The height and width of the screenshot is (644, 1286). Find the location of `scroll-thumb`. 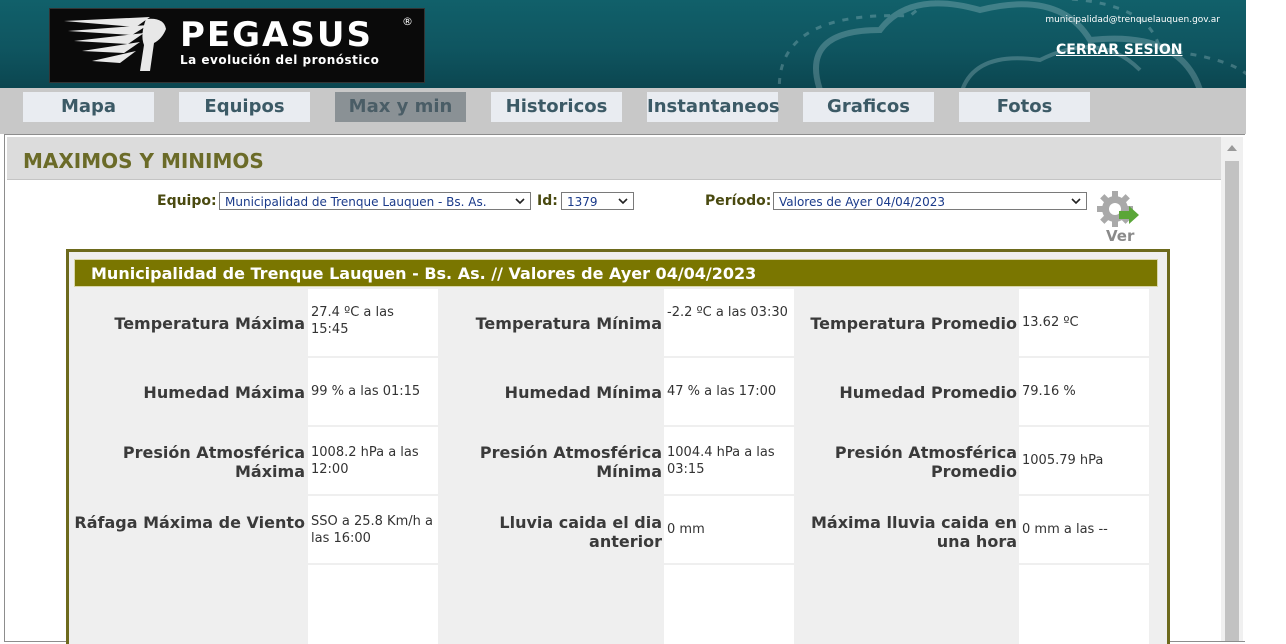

scroll-thumb is located at coordinates (1232, 401).